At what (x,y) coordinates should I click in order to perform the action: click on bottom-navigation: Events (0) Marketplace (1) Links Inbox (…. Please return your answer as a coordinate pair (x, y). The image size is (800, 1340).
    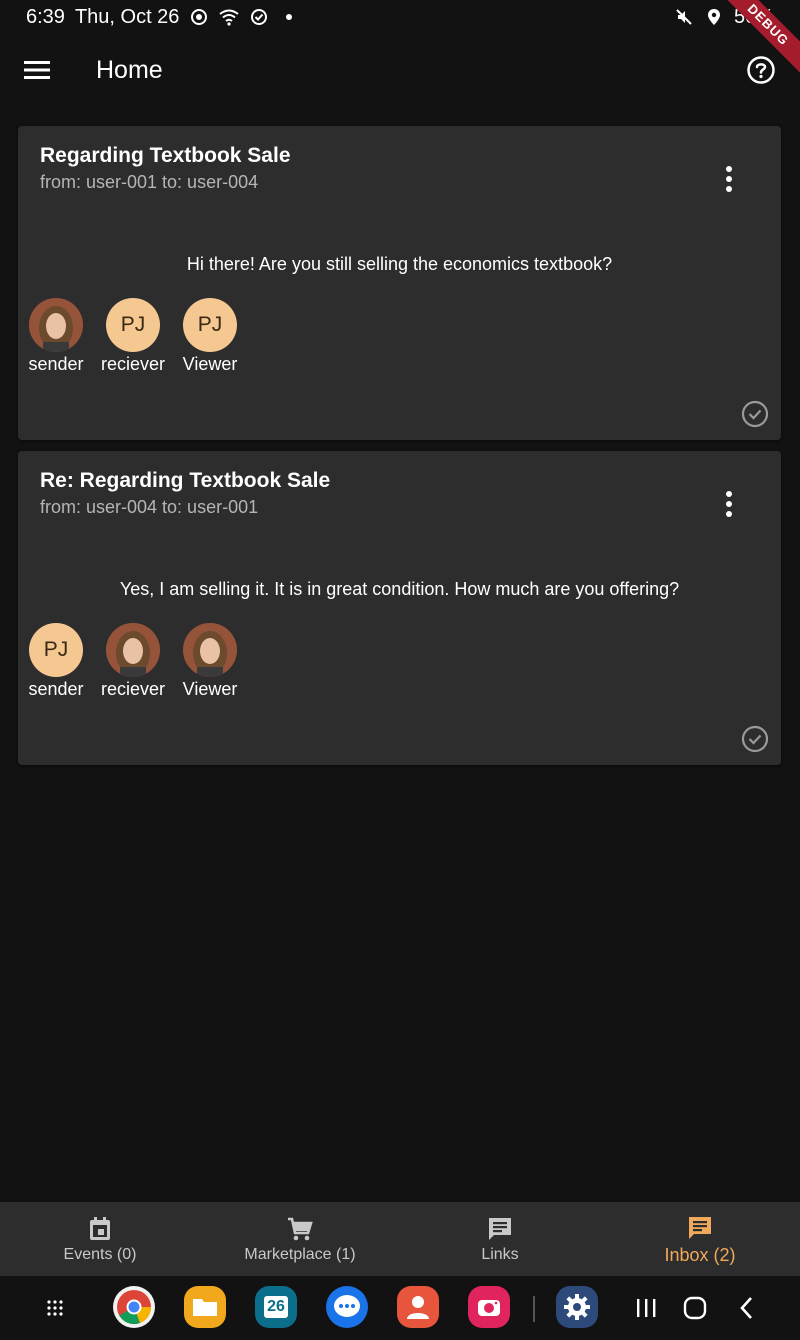
    Looking at the image, I should click on (400, 1239).